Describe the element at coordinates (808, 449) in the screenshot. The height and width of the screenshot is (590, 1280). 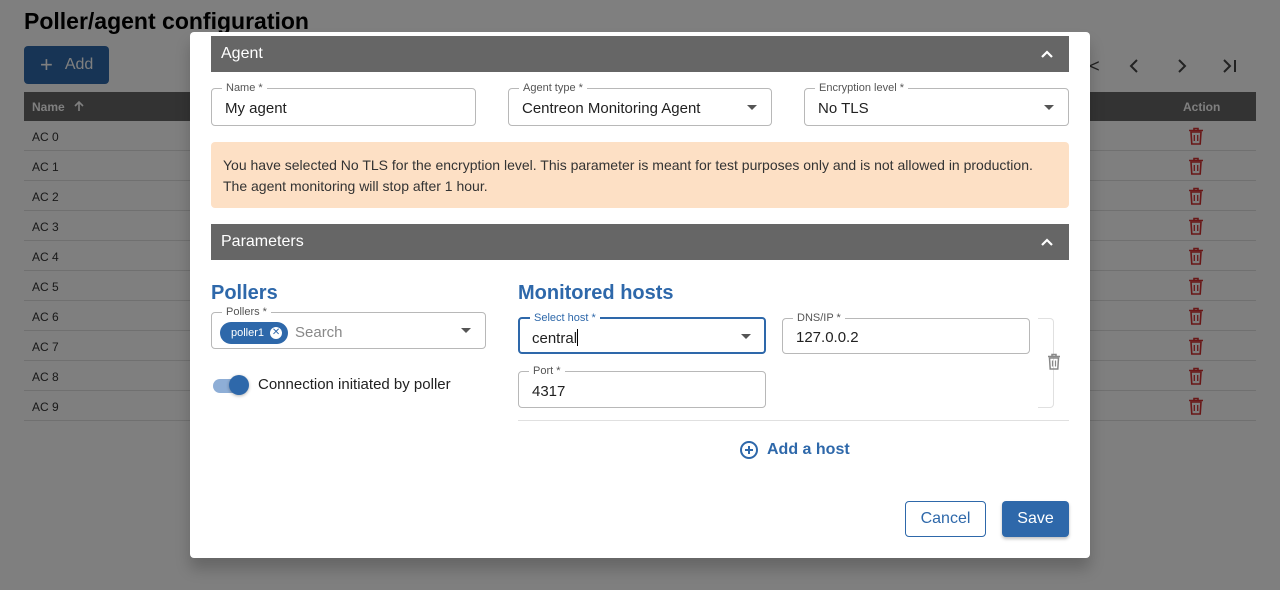
I see `add-host-label: Add a host` at that location.